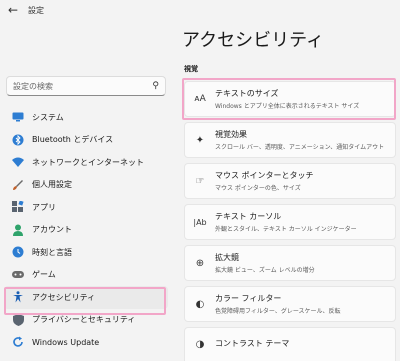  I want to click on card-text-cursor: |Ab テキスト カーソル 外観とスタイル、テキスト カーソル インジケーター, so click(290, 222).